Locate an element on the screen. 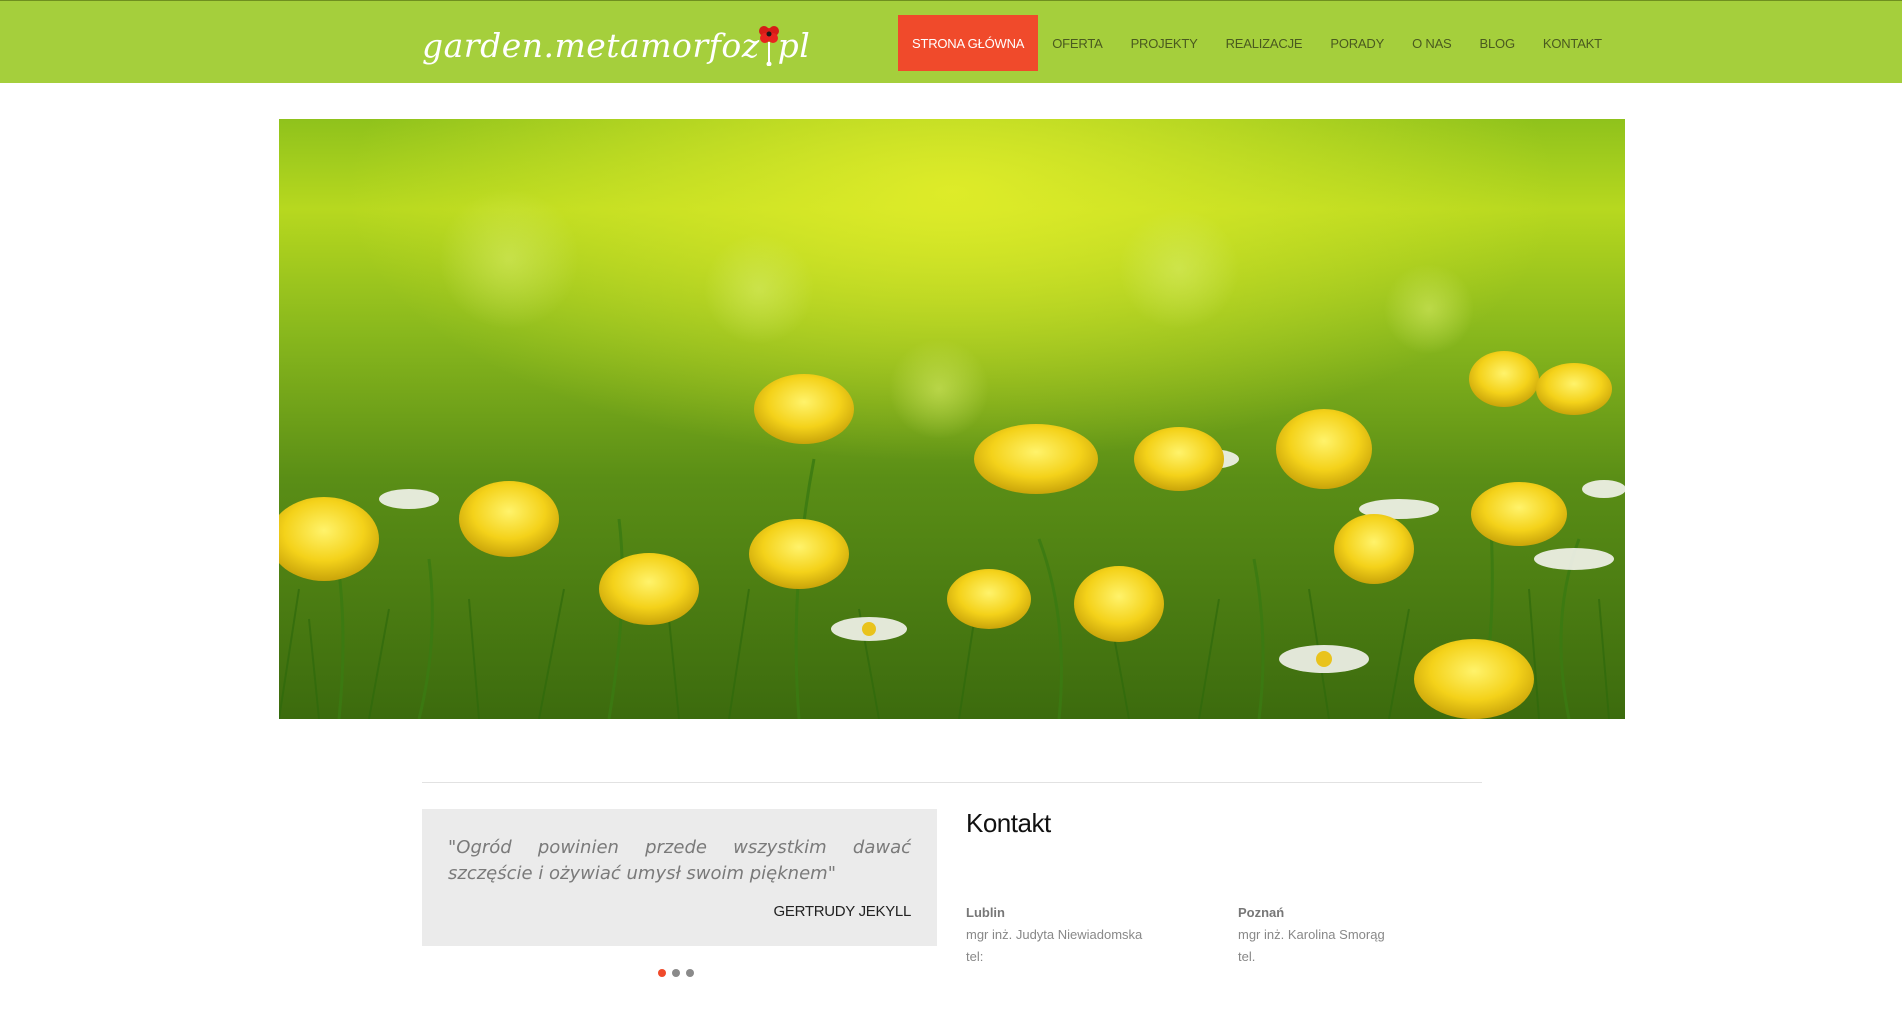 This screenshot has height=1032, width=1902. nav-item-porady: PORADY is located at coordinates (1357, 43).